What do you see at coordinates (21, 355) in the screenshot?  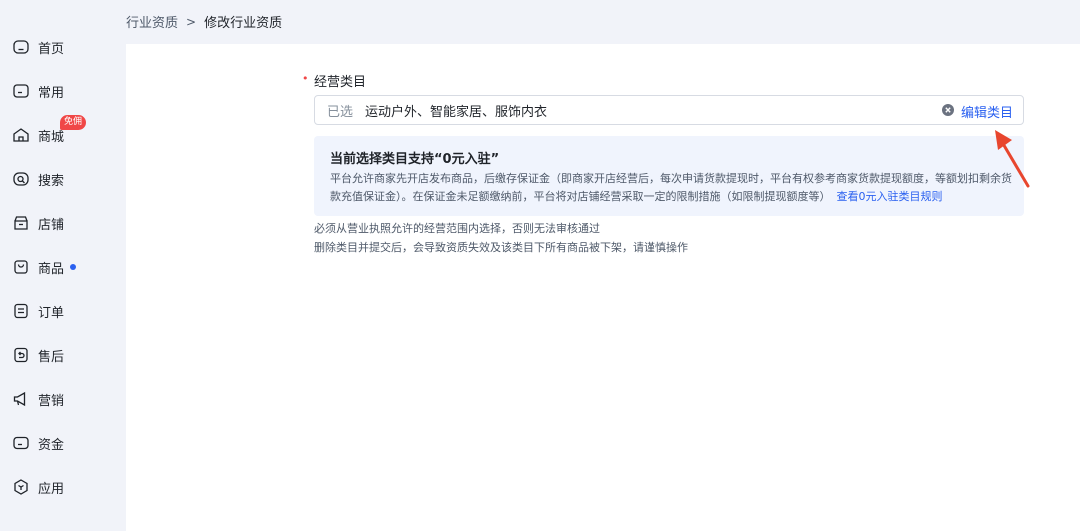 I see `aftersale-return-icon` at bounding box center [21, 355].